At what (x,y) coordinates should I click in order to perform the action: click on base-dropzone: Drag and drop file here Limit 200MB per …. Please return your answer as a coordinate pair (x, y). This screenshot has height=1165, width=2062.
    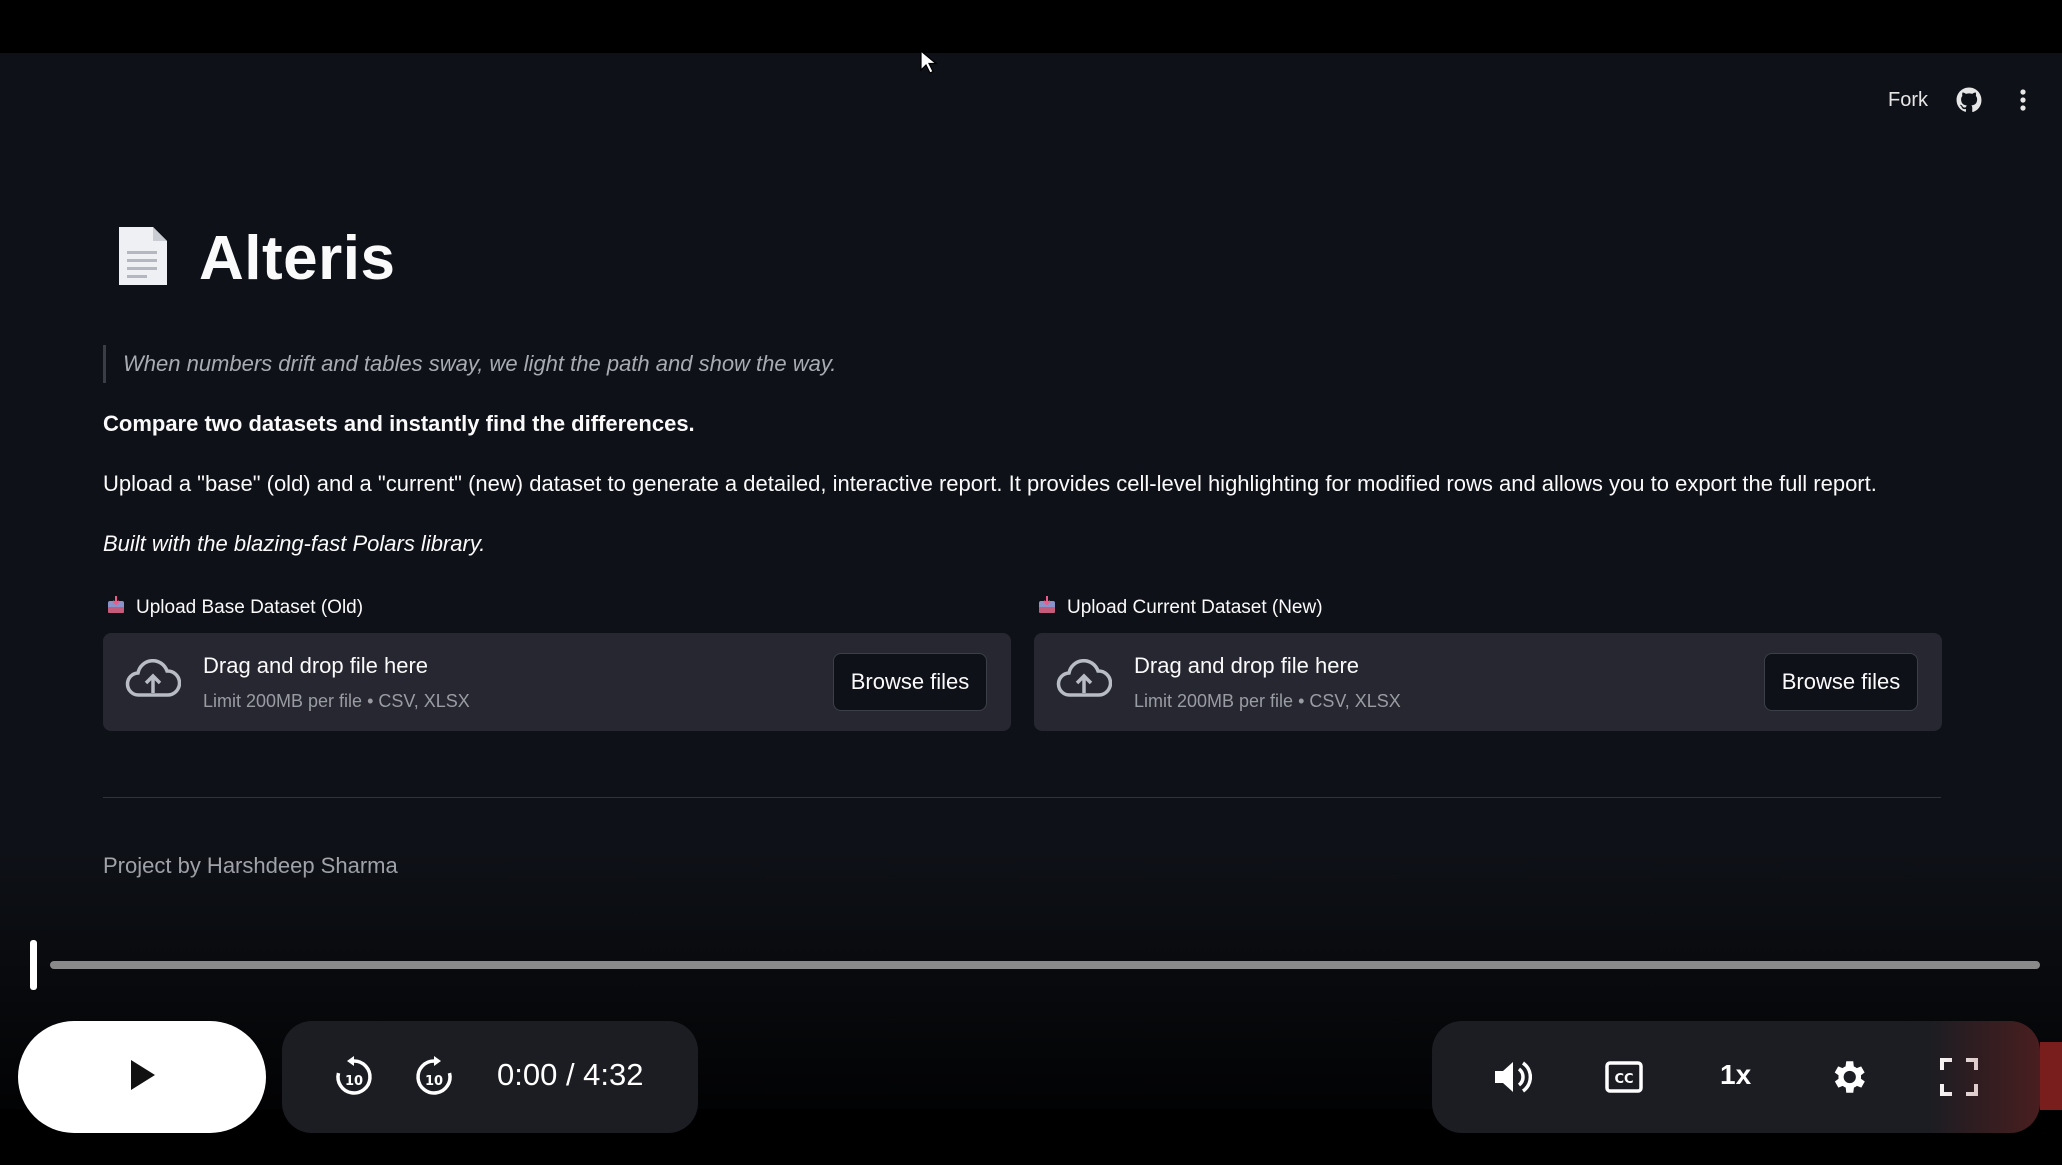
    Looking at the image, I should click on (557, 682).